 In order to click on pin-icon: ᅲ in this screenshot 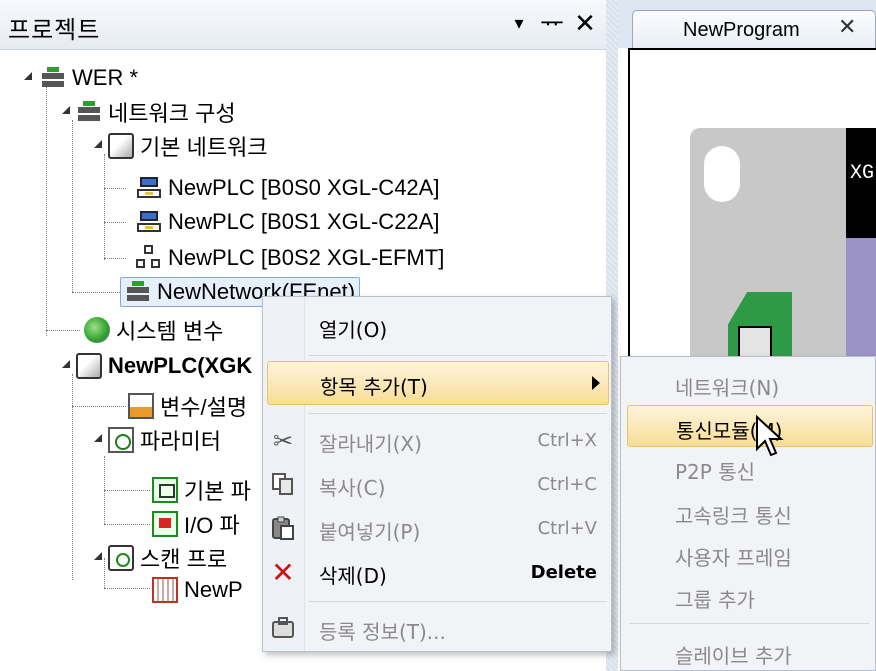, I will do `click(552, 24)`.